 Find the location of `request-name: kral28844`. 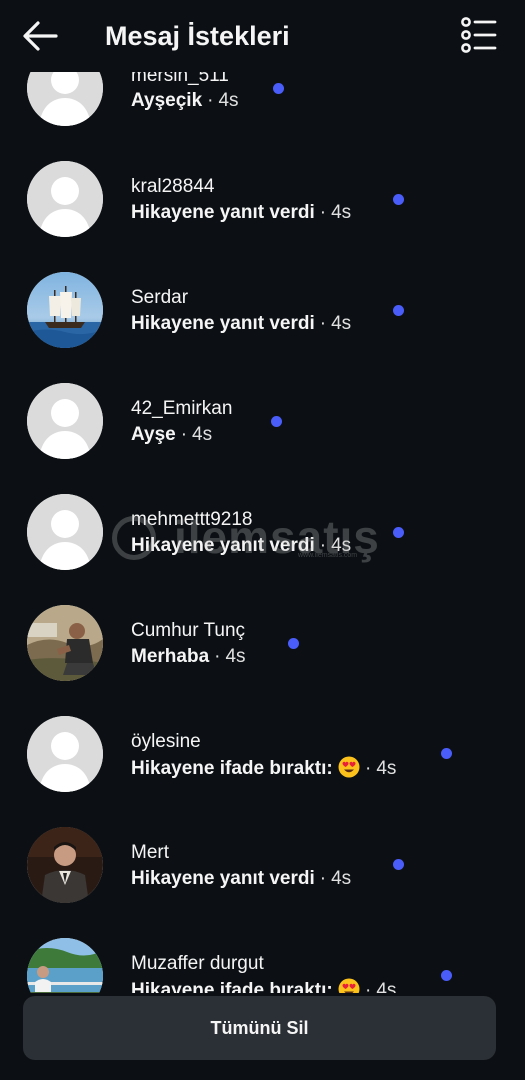

request-name: kral28844 is located at coordinates (173, 186).